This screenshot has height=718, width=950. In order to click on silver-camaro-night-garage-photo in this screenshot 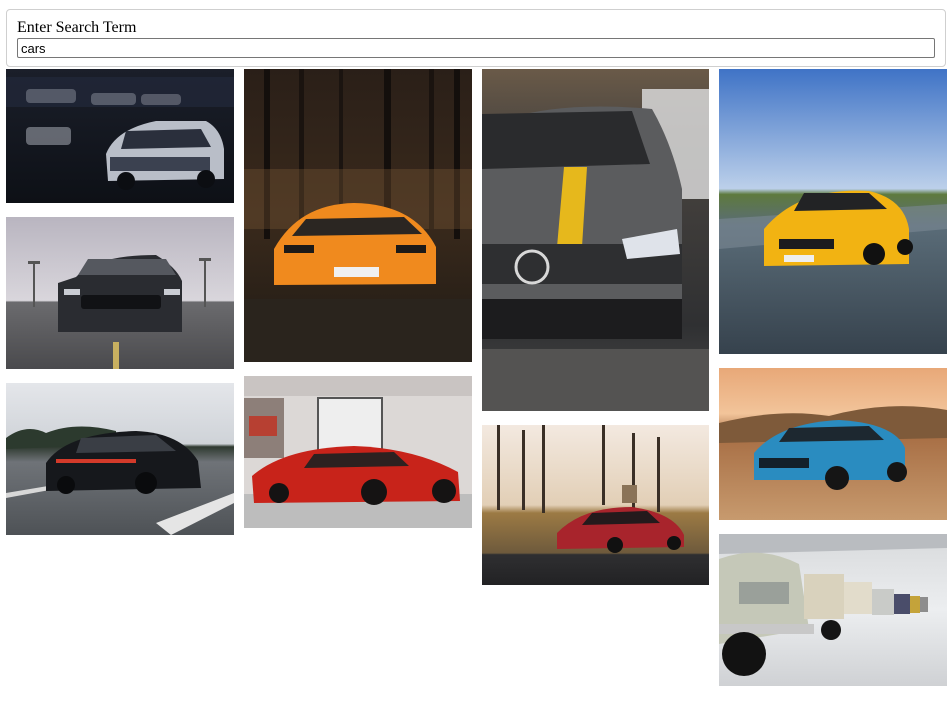, I will do `click(120, 136)`.